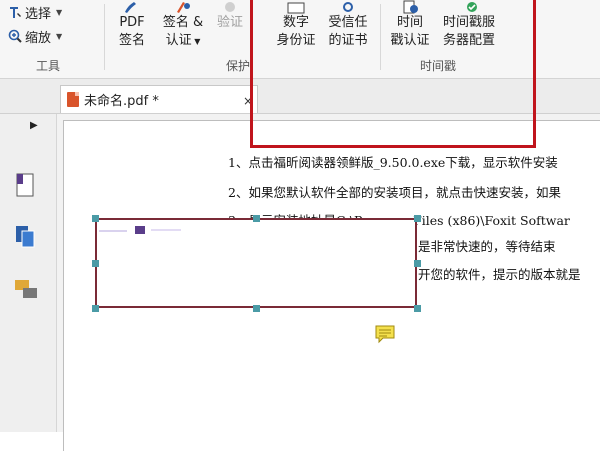 This screenshot has height=451, width=600. I want to click on zoom-label: 缩放, so click(38, 38).